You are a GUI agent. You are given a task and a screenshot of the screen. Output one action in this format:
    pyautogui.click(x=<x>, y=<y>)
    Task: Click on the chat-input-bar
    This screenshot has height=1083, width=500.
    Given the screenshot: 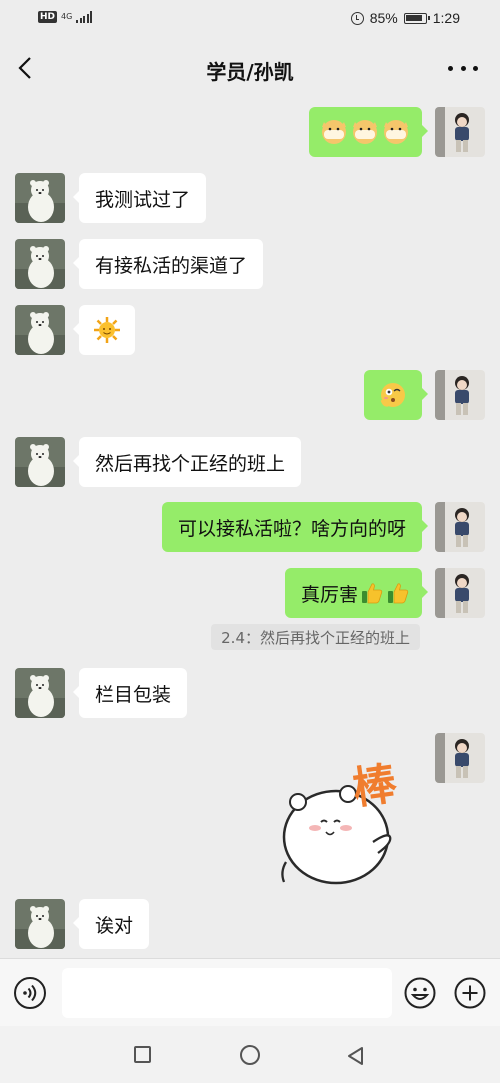 What is the action you would take?
    pyautogui.click(x=250, y=992)
    